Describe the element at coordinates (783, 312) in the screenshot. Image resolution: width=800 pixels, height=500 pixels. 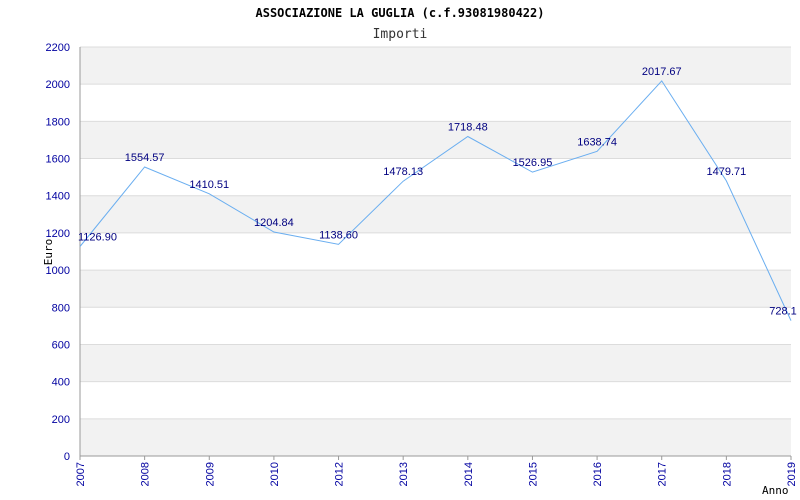
I see `data-label: 728.1` at that location.